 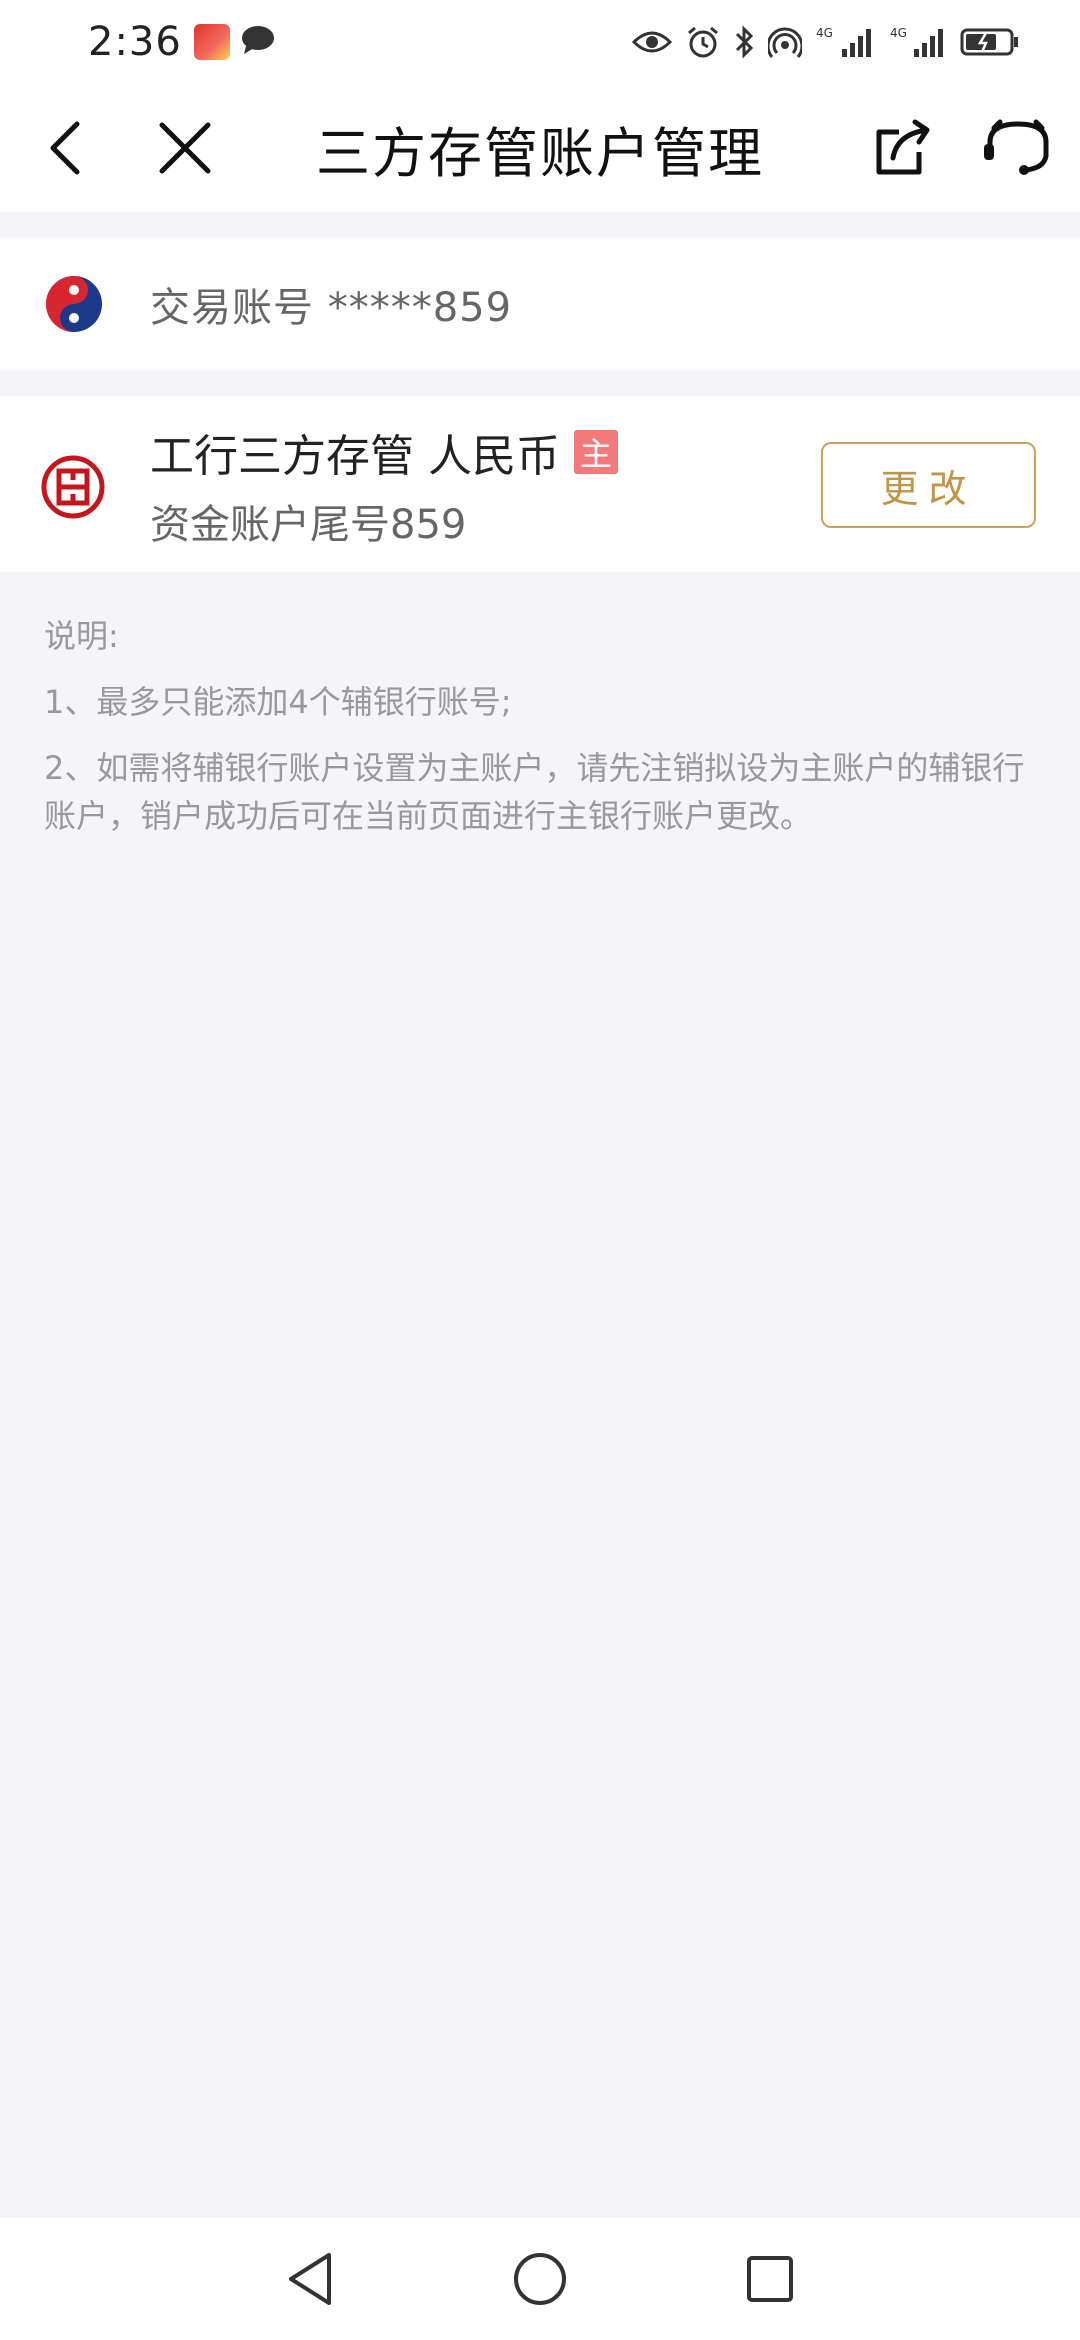 I want to click on nav-bar: 三方存管账户管理, so click(x=540, y=148).